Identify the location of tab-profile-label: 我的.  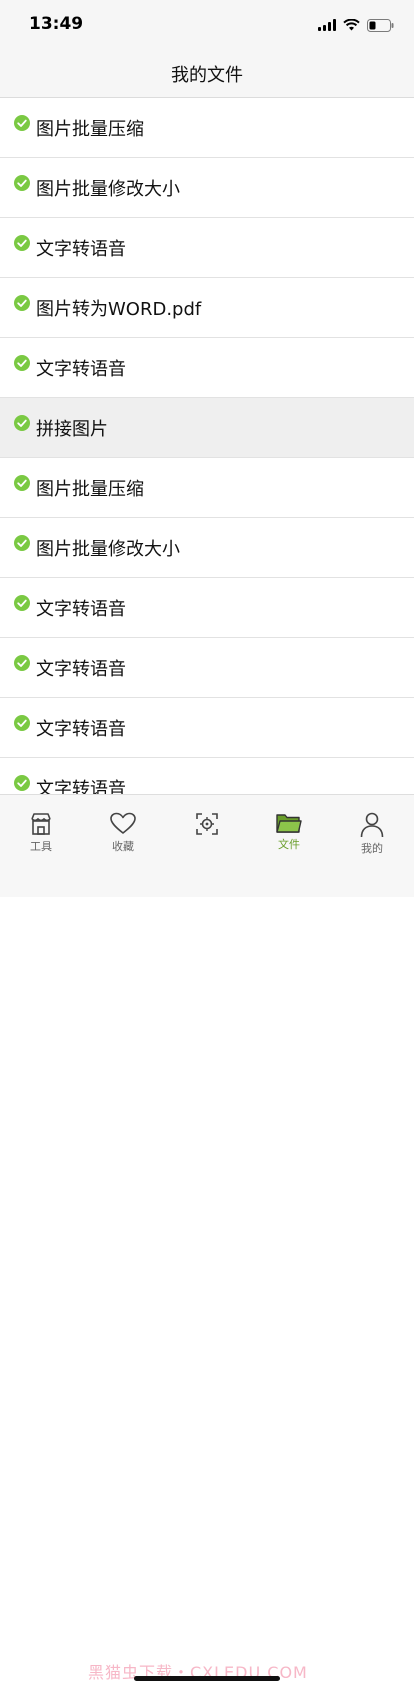
(372, 848).